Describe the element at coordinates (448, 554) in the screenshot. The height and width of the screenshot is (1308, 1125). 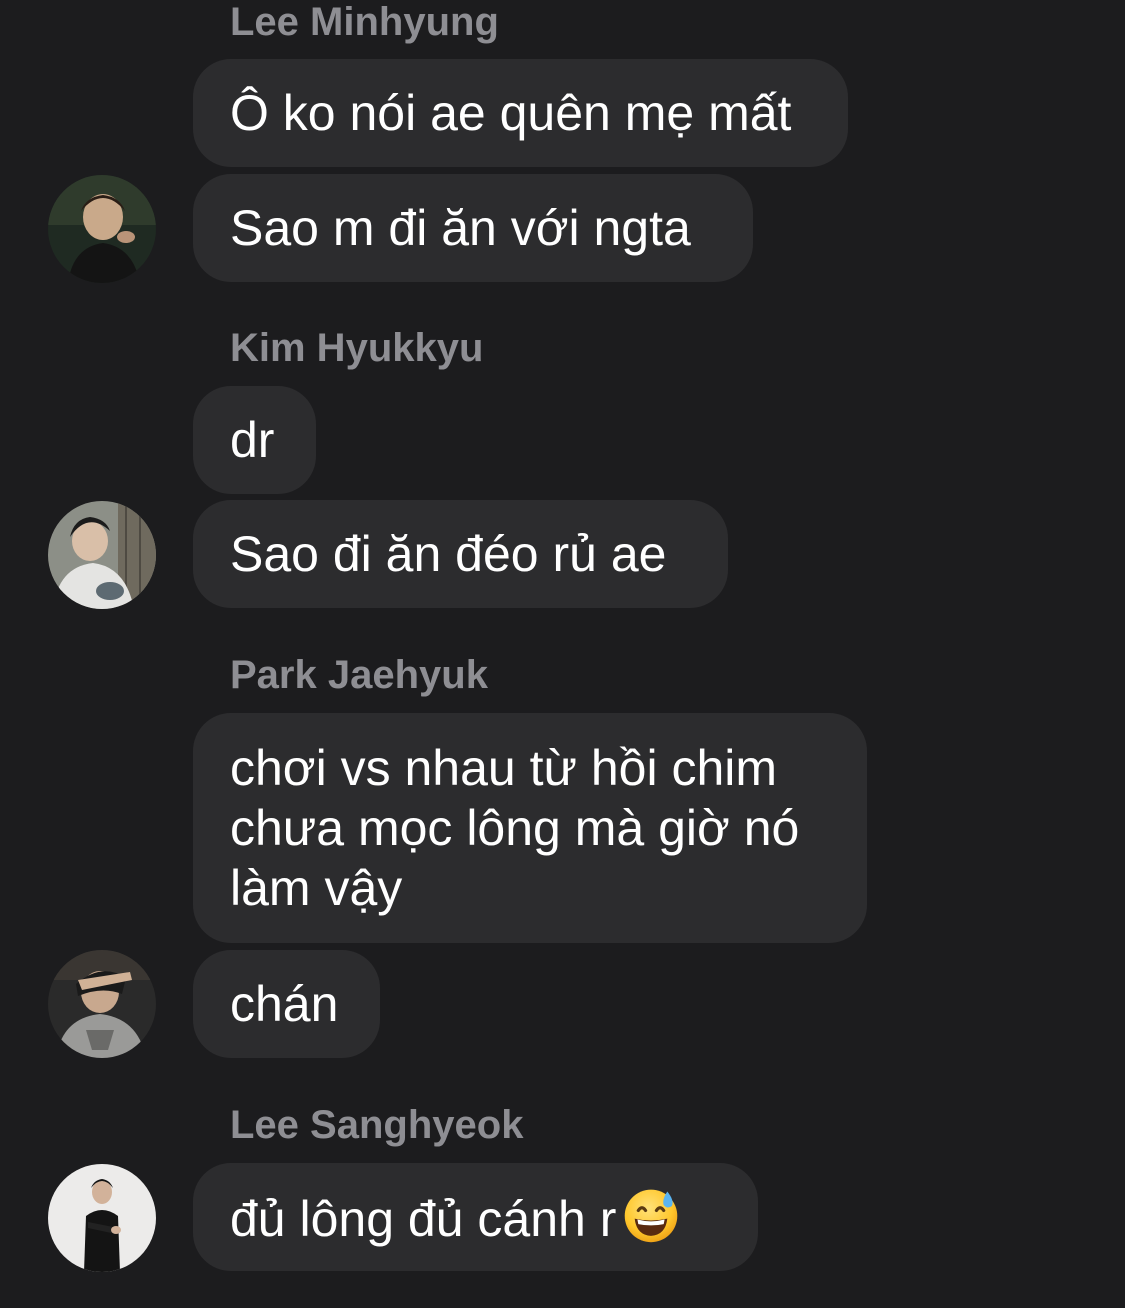
I see `message-text: Sao đi ăn đéo rủ ae` at that location.